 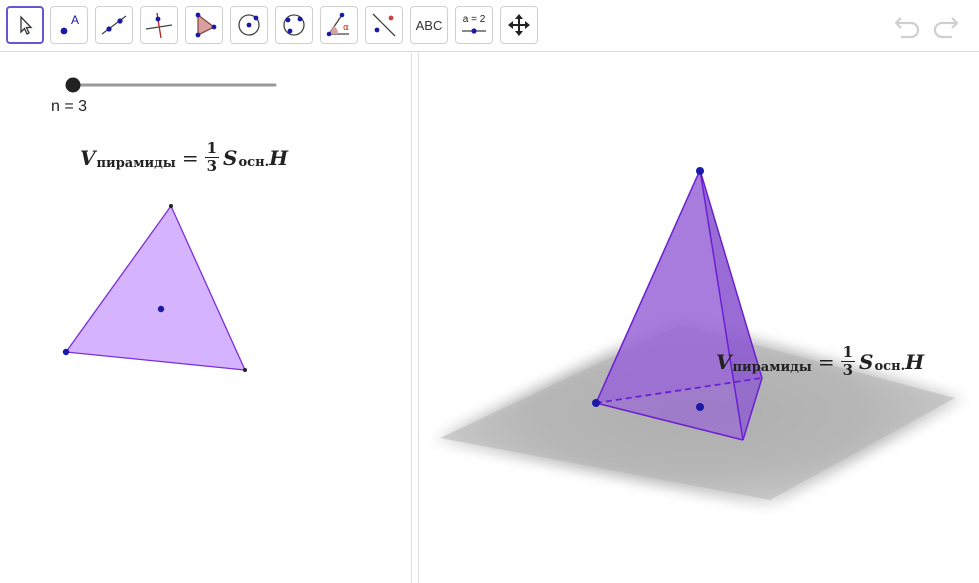 What do you see at coordinates (700, 171) in the screenshot?
I see `apex-point` at bounding box center [700, 171].